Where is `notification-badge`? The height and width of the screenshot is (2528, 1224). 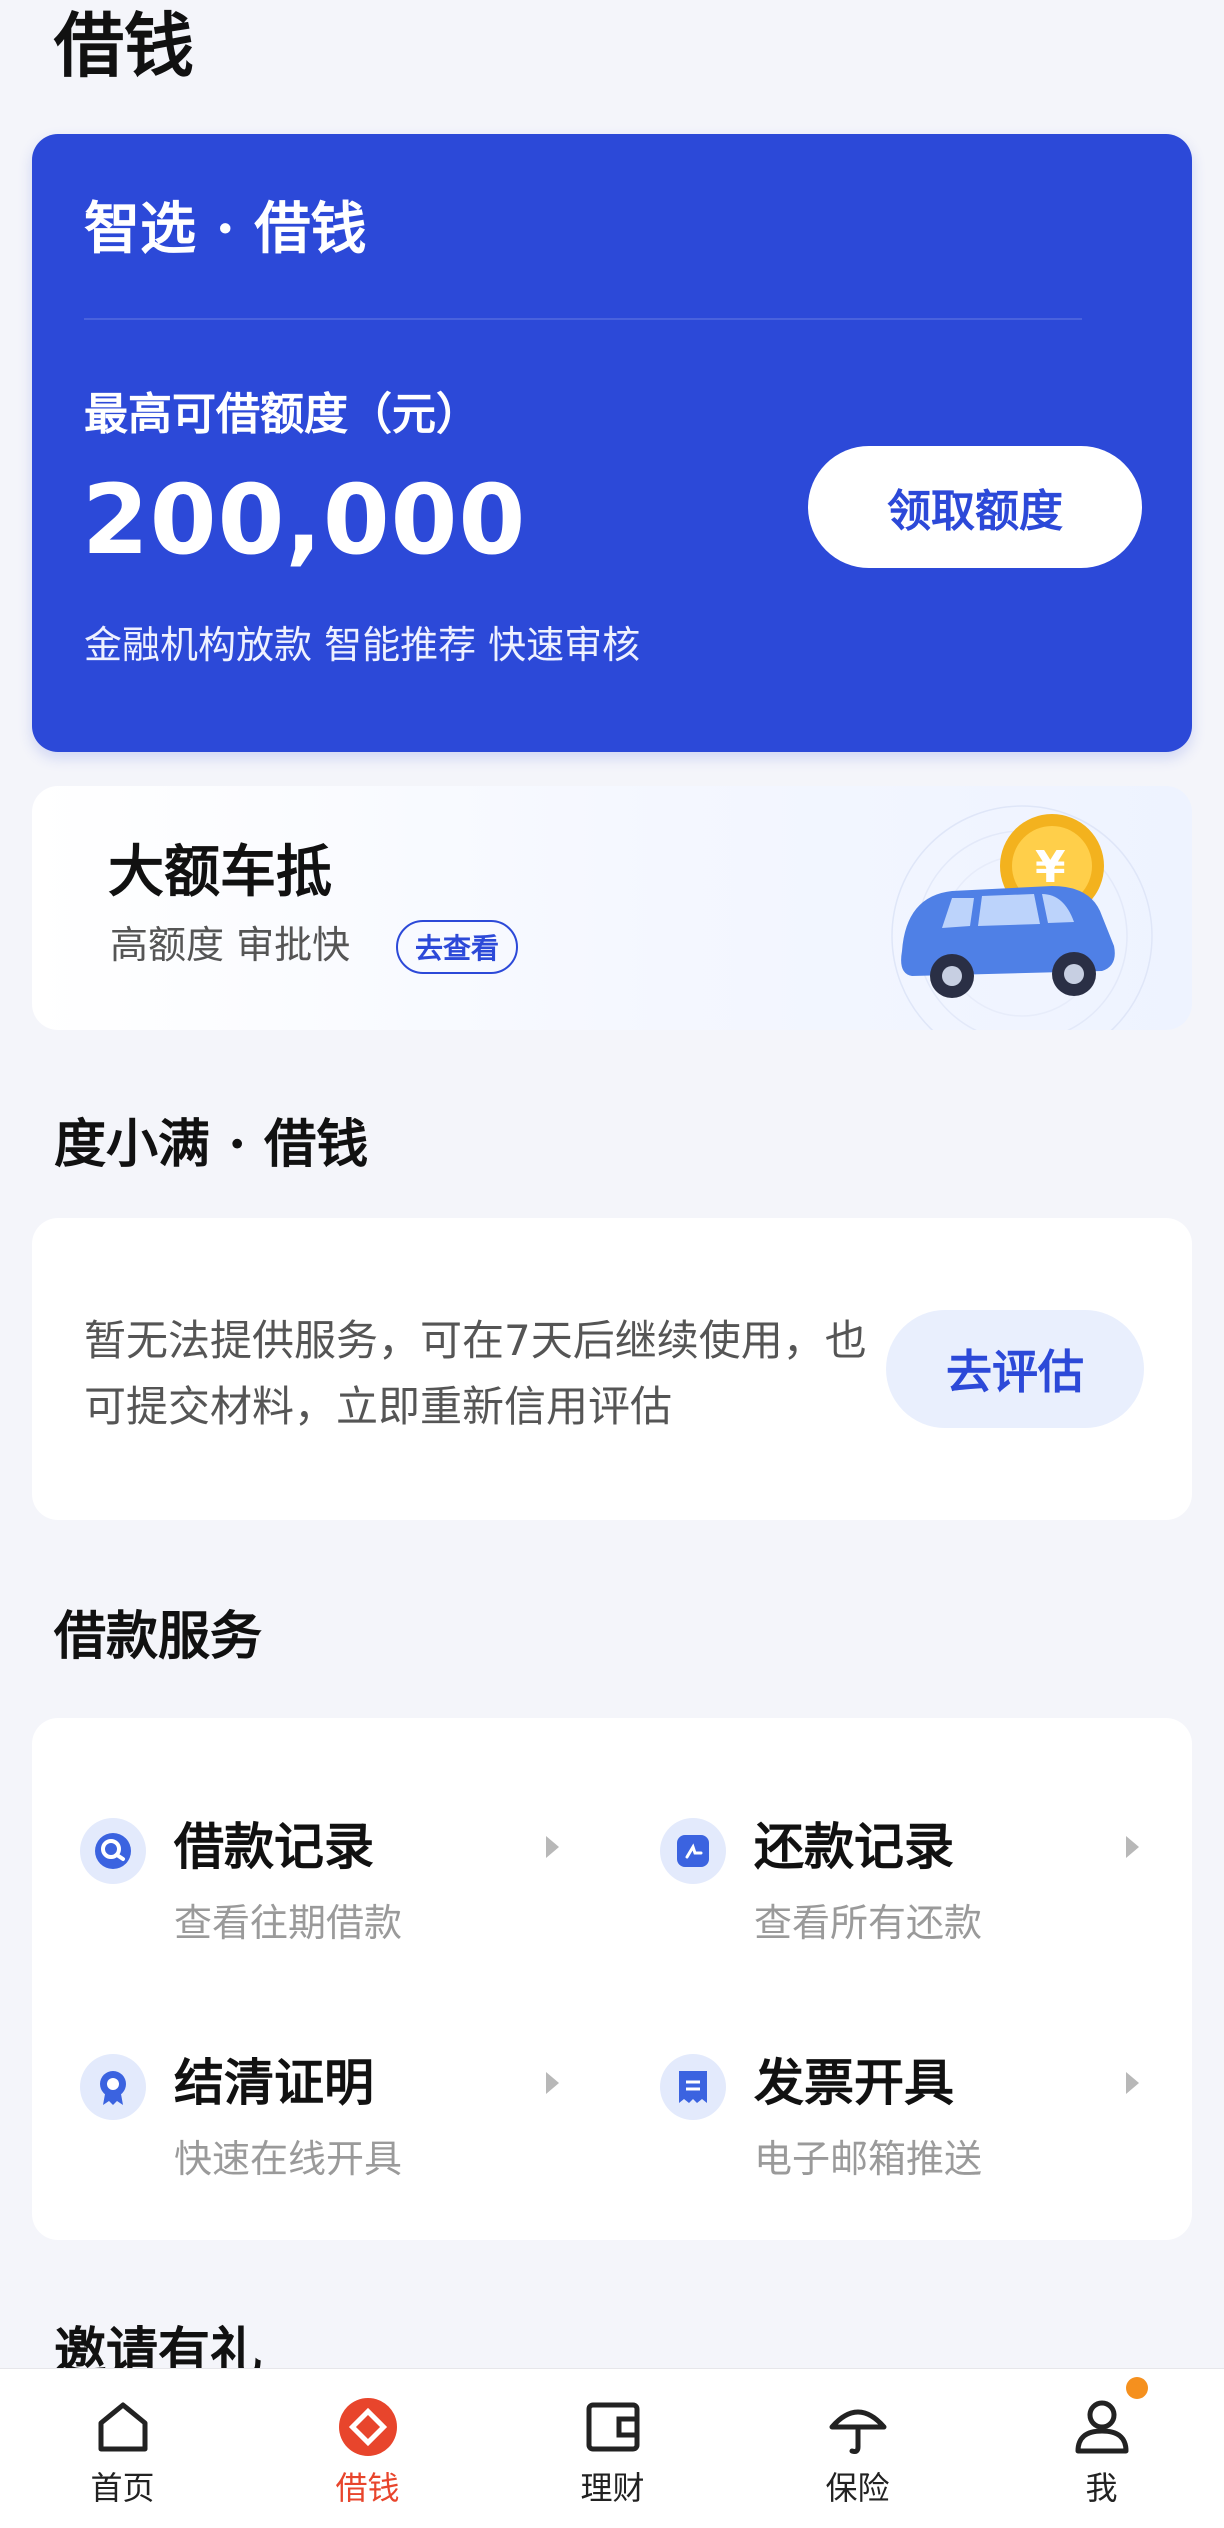 notification-badge is located at coordinates (1136, 2388).